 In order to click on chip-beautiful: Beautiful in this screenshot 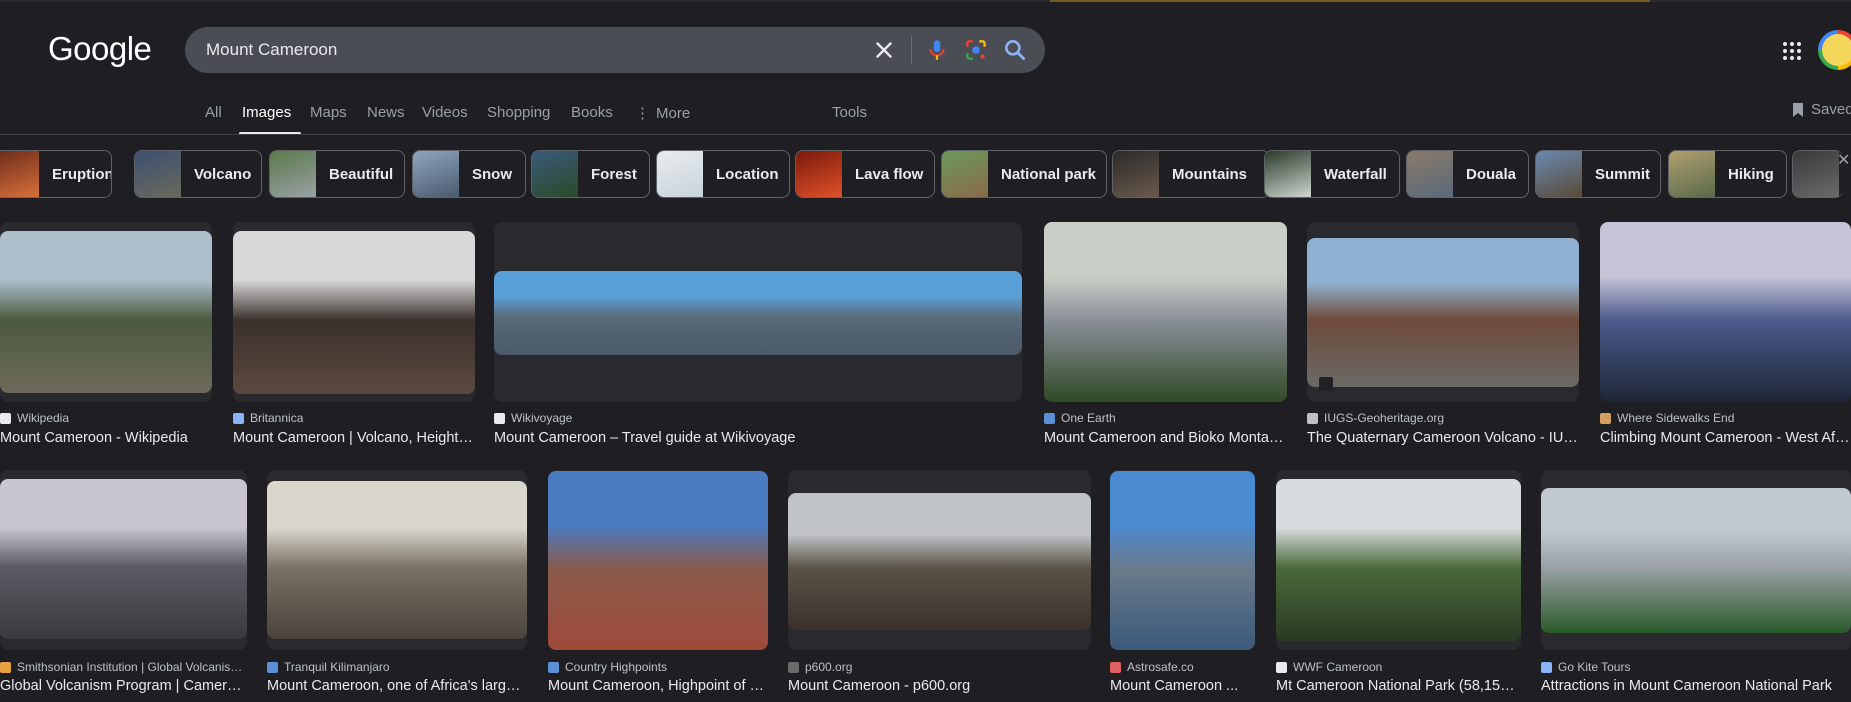, I will do `click(337, 174)`.